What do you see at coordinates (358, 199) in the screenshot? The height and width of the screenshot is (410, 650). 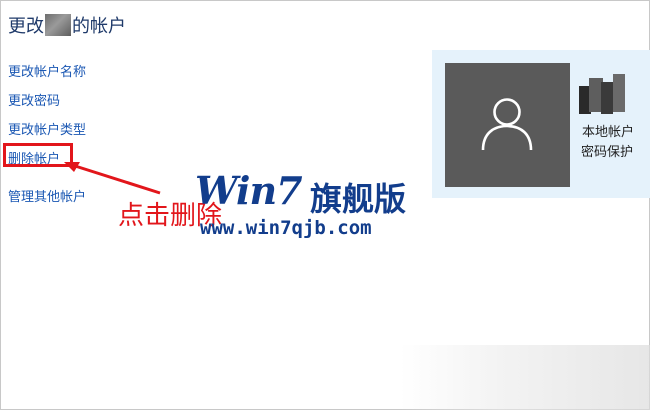 I see `watermark-flagship: 旗舰版` at bounding box center [358, 199].